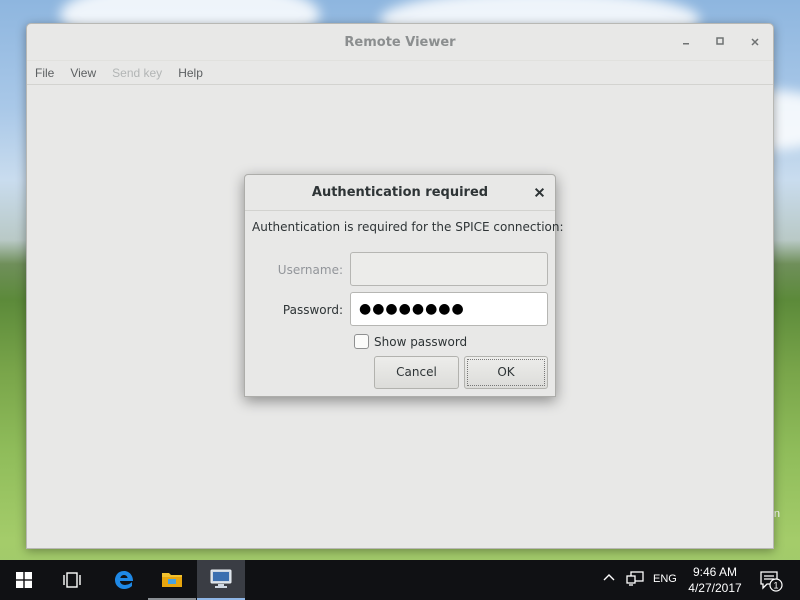 The width and height of the screenshot is (800, 600). I want to click on network-button, so click(635, 580).